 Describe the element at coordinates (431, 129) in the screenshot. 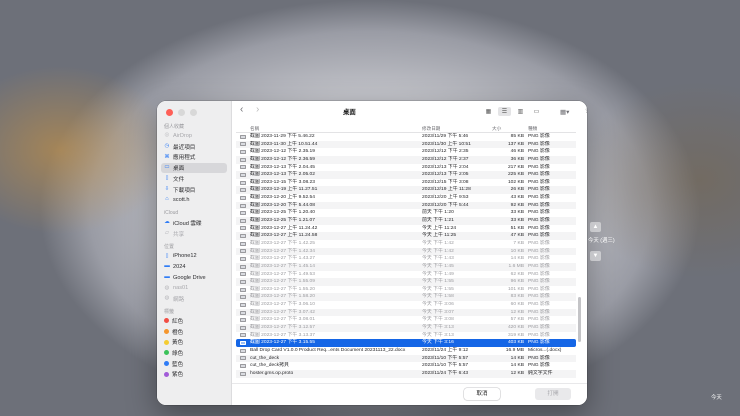

I see `column-date: 修改日期` at that location.